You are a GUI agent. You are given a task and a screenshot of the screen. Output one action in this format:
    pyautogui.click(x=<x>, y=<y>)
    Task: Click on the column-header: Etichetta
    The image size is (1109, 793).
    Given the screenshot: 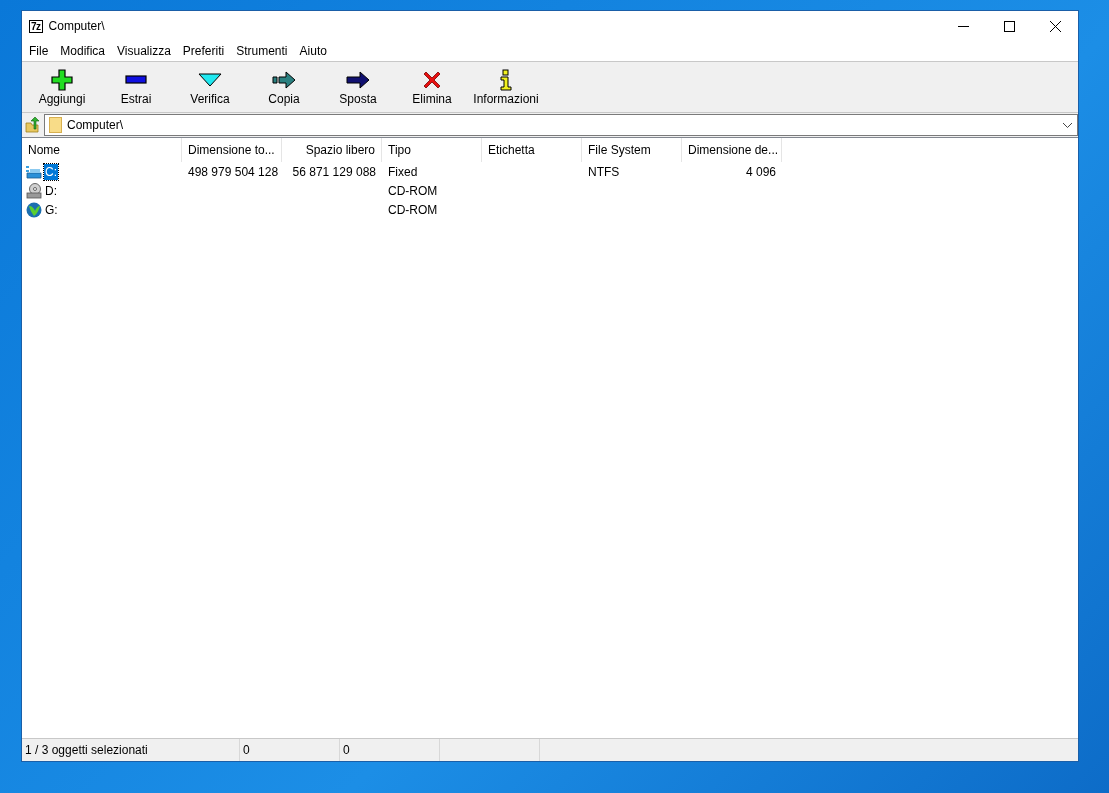 What is the action you would take?
    pyautogui.click(x=532, y=150)
    